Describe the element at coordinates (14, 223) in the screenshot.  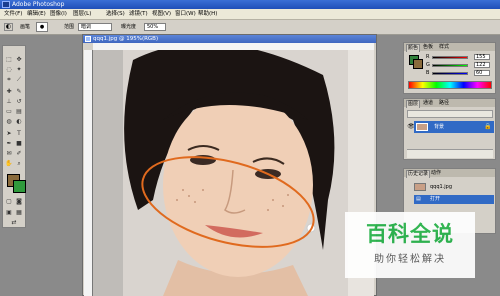
I see `imageready-icon: ⇄` at that location.